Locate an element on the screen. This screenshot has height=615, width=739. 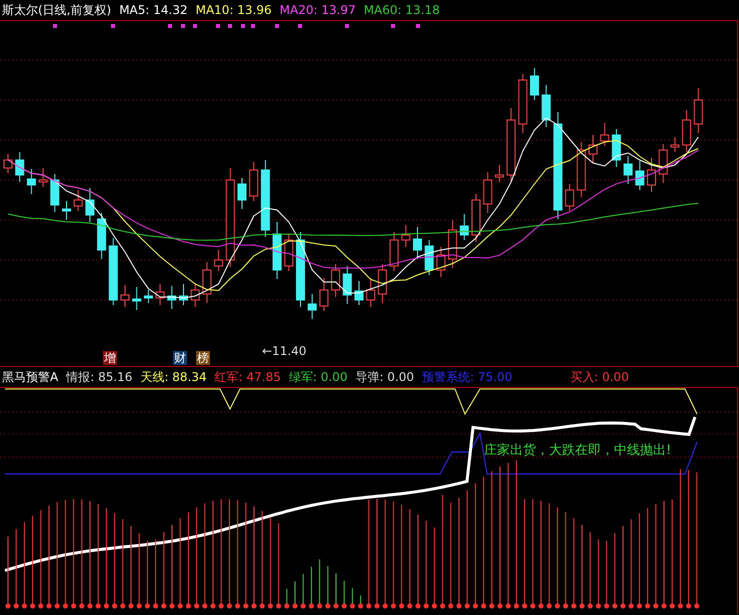
chart-title: 斯太尔(日线,前复权) is located at coordinates (57, 10).